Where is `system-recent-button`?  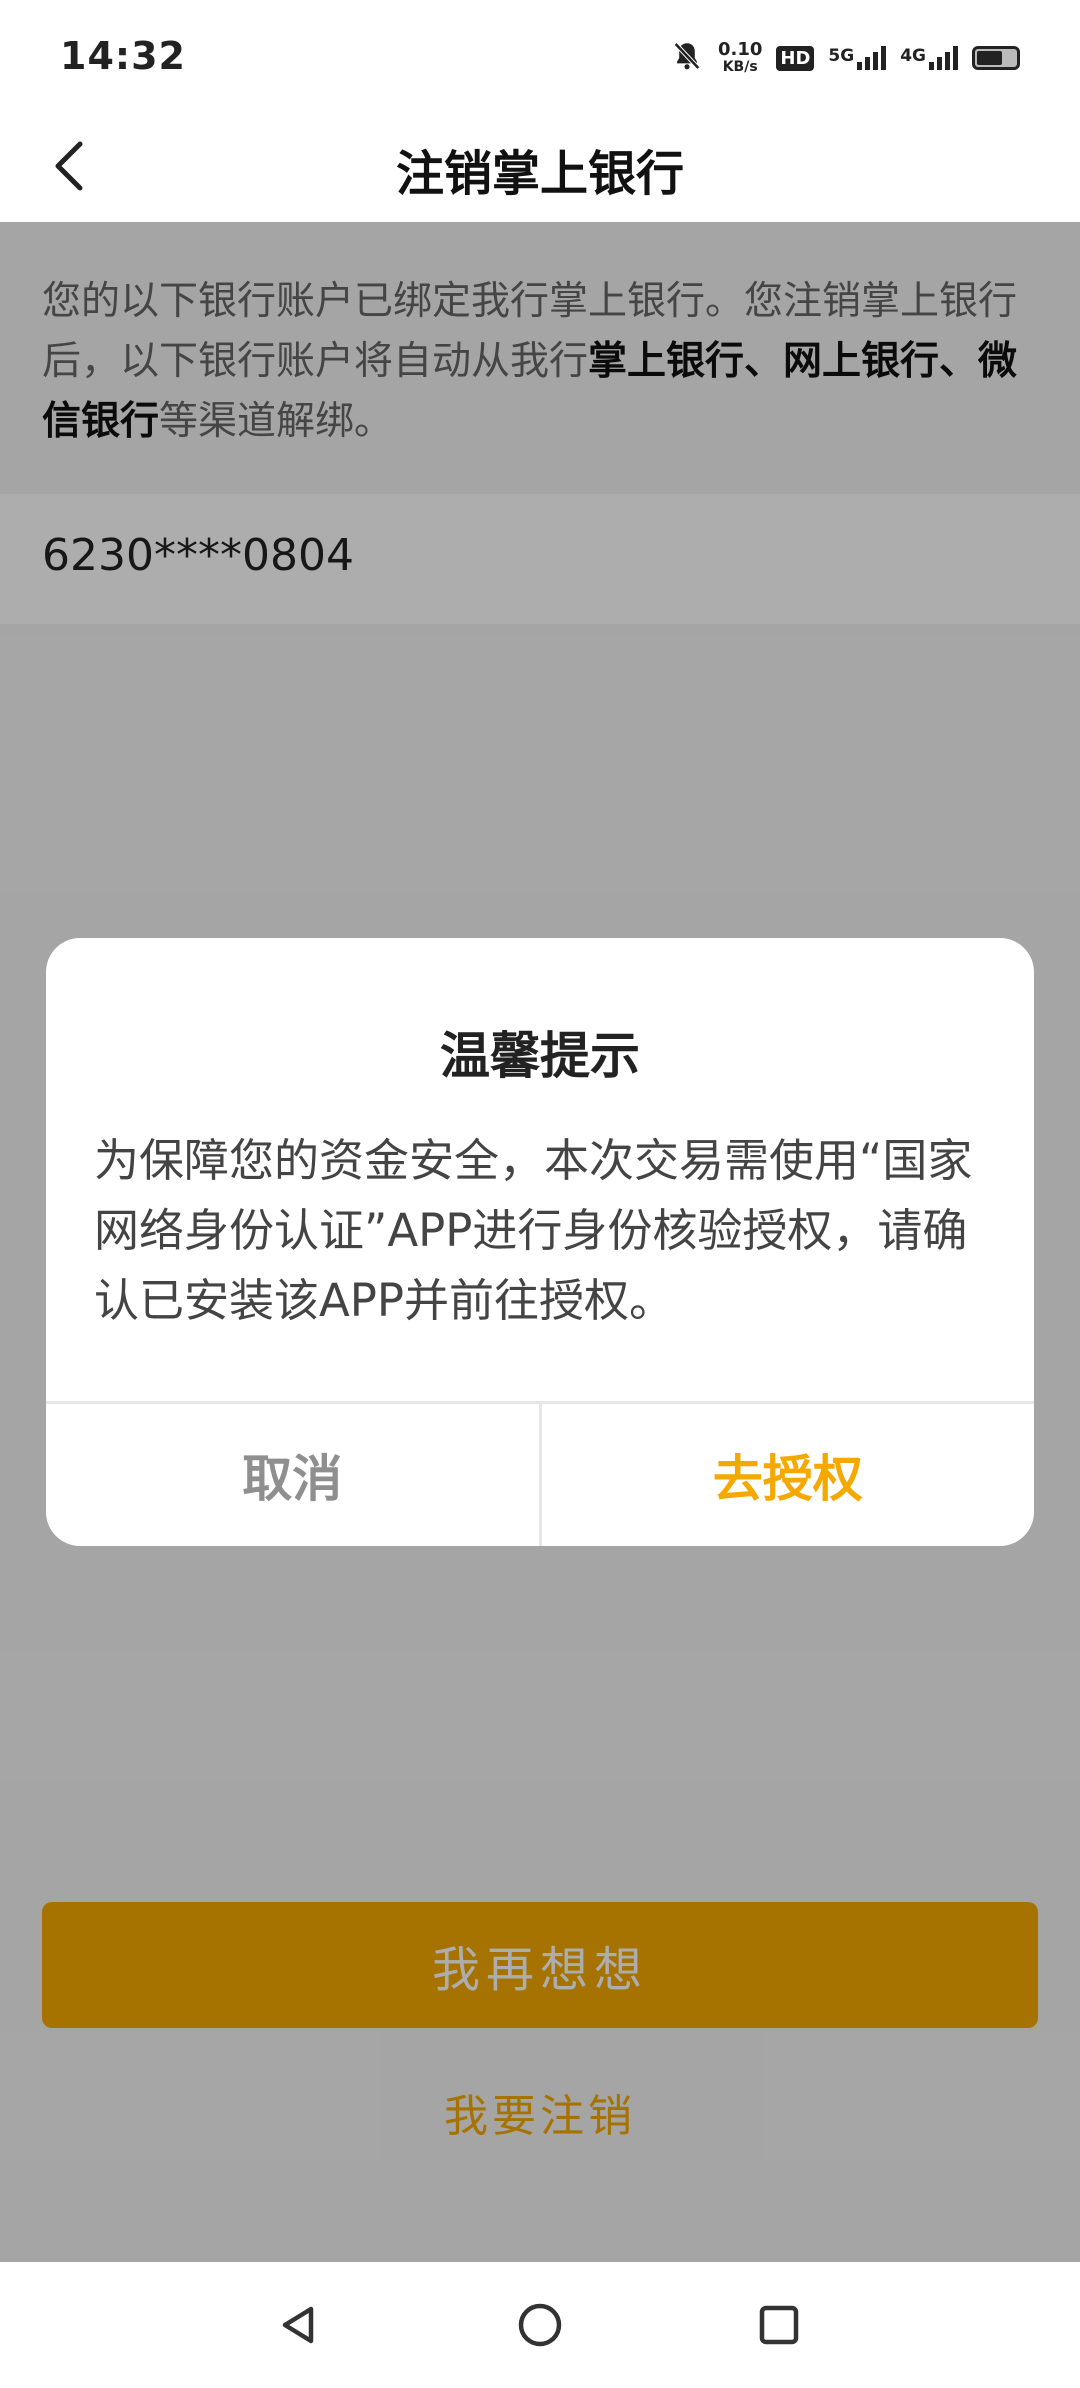 system-recent-button is located at coordinates (779, 2325).